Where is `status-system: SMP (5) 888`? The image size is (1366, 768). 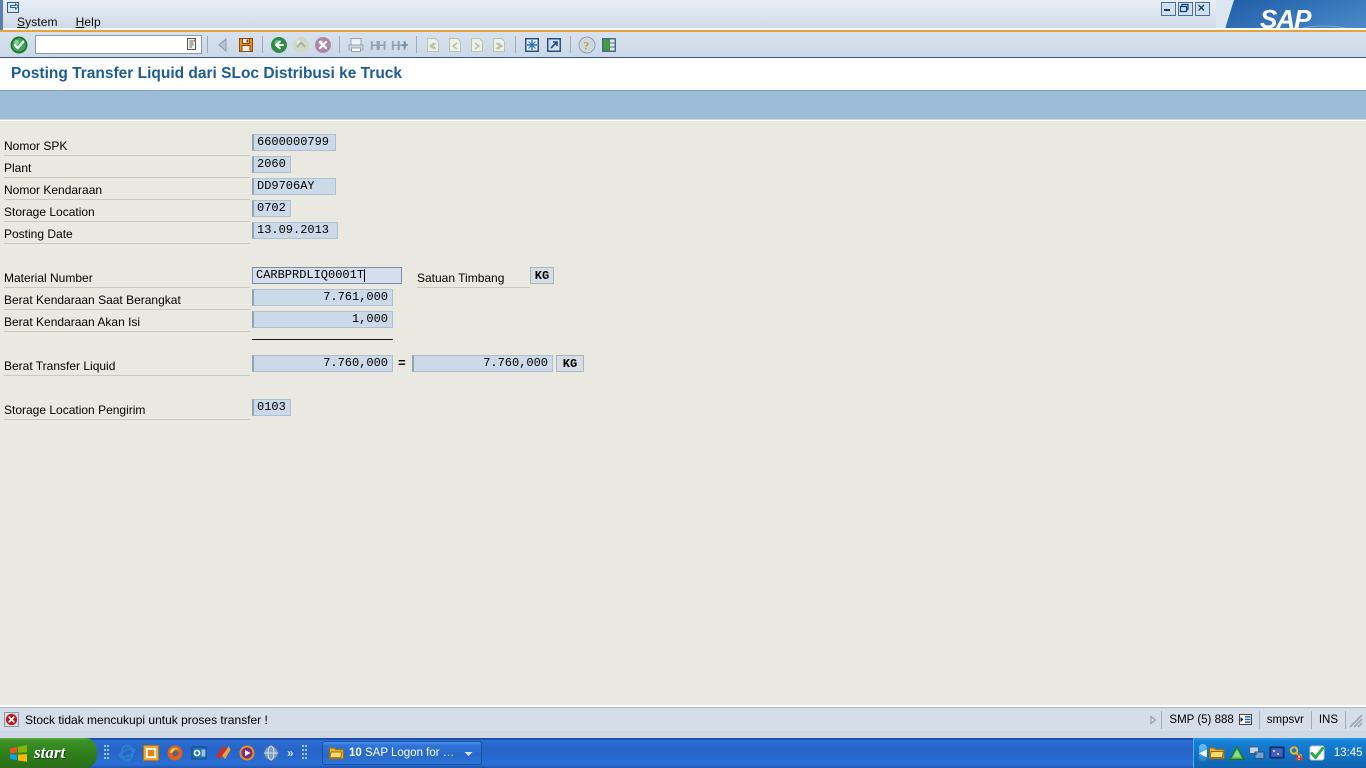 status-system: SMP (5) 888 is located at coordinates (1210, 720).